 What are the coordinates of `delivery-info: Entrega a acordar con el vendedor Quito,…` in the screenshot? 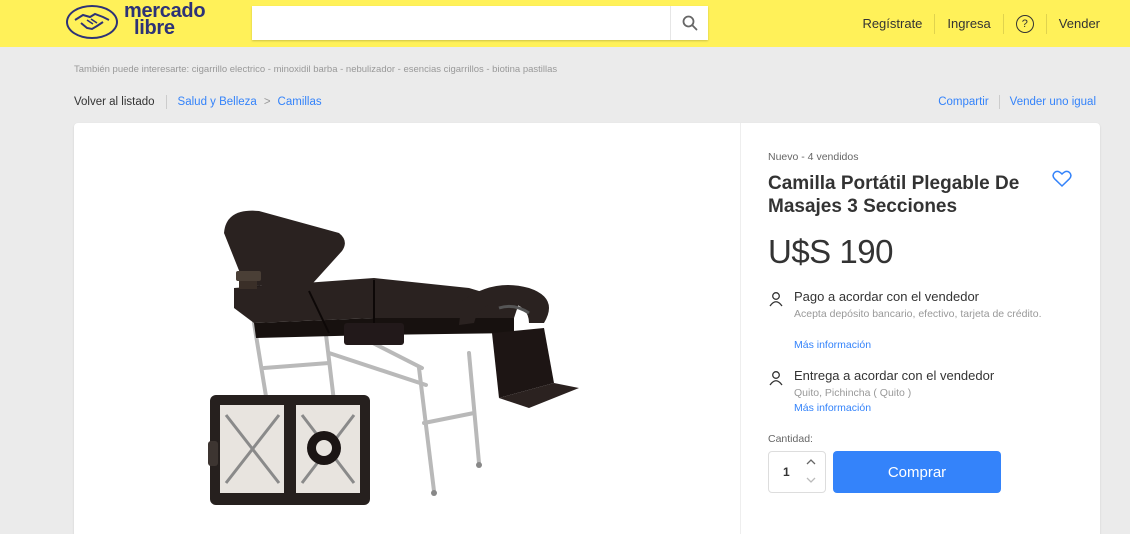 It's located at (913, 393).